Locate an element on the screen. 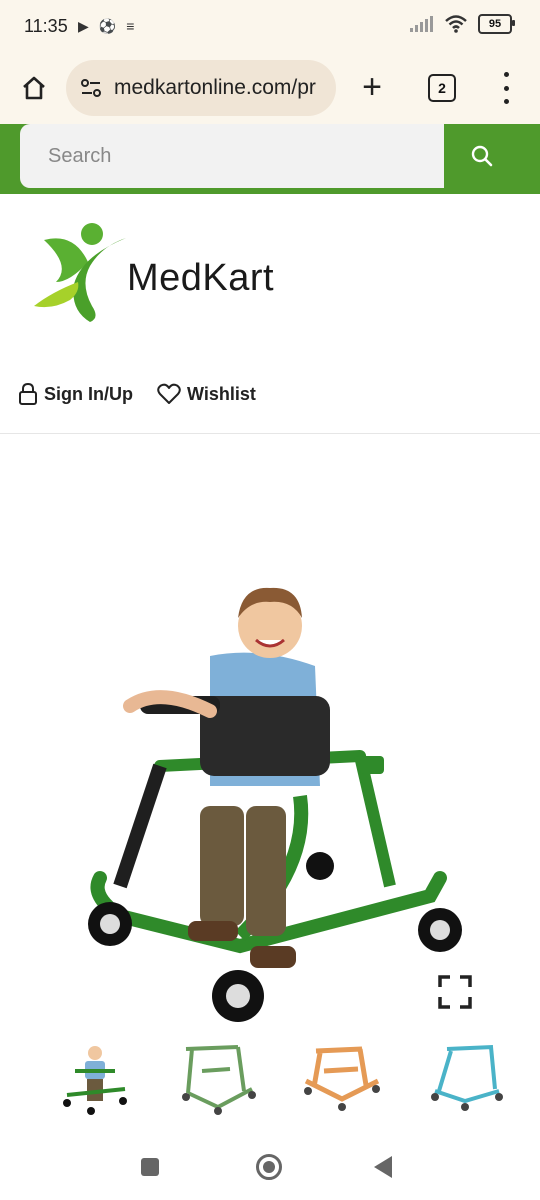  system-navigation-bar is located at coordinates (270, 1166).